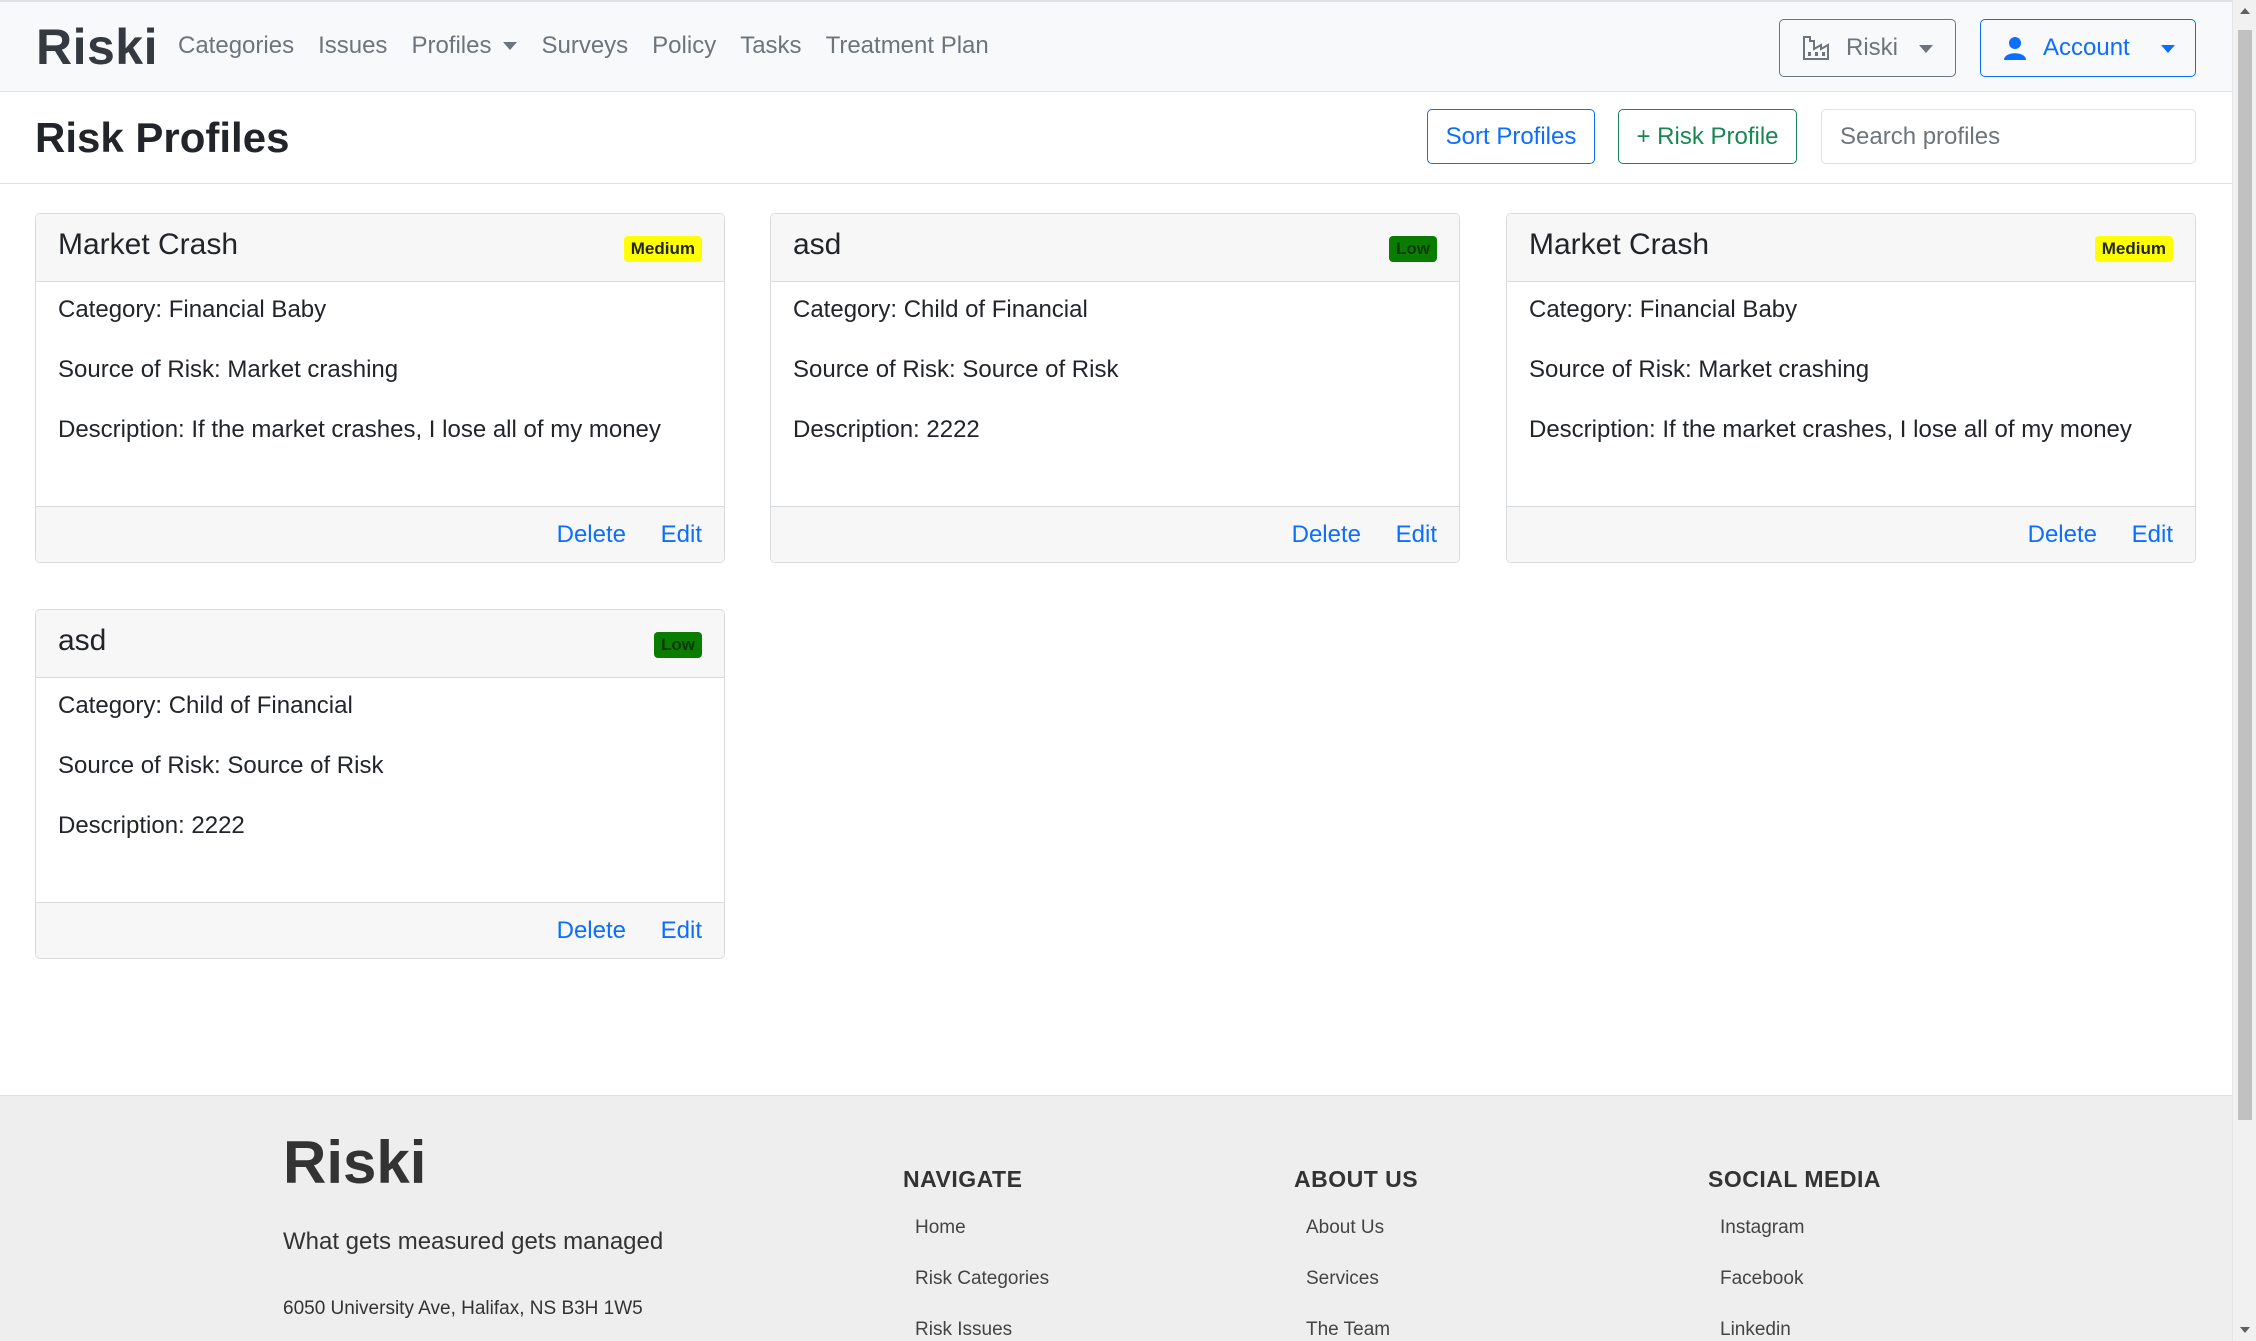 This screenshot has width=2256, height=1341. What do you see at coordinates (982, 1240) in the screenshot?
I see `footer-link-home: Home` at bounding box center [982, 1240].